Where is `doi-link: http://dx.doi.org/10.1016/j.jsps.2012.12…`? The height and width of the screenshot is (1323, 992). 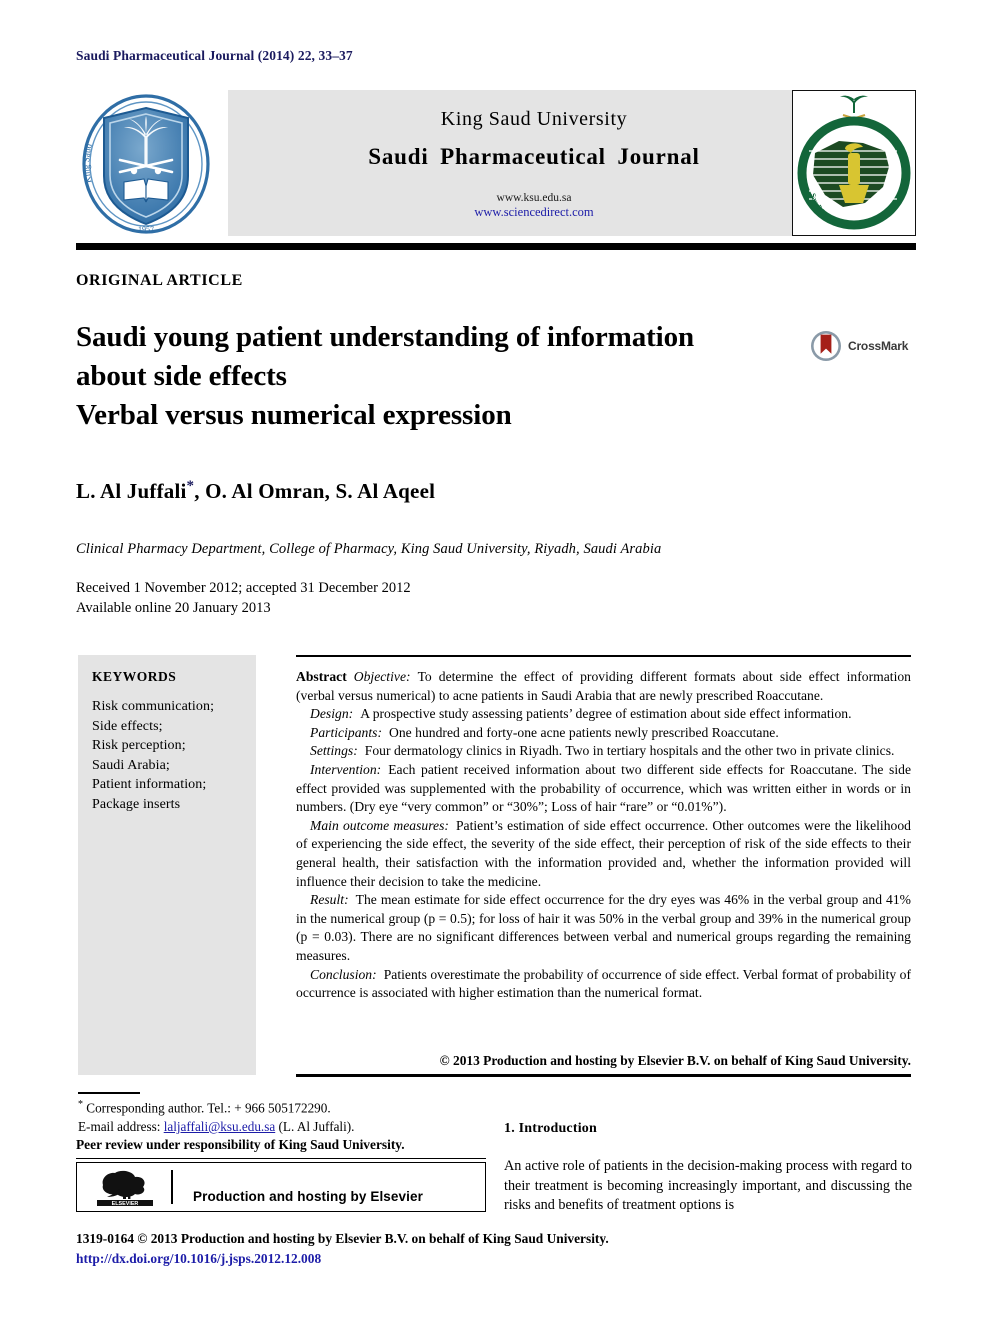 doi-link: http://dx.doi.org/10.1016/j.jsps.2012.12… is located at coordinates (198, 1259).